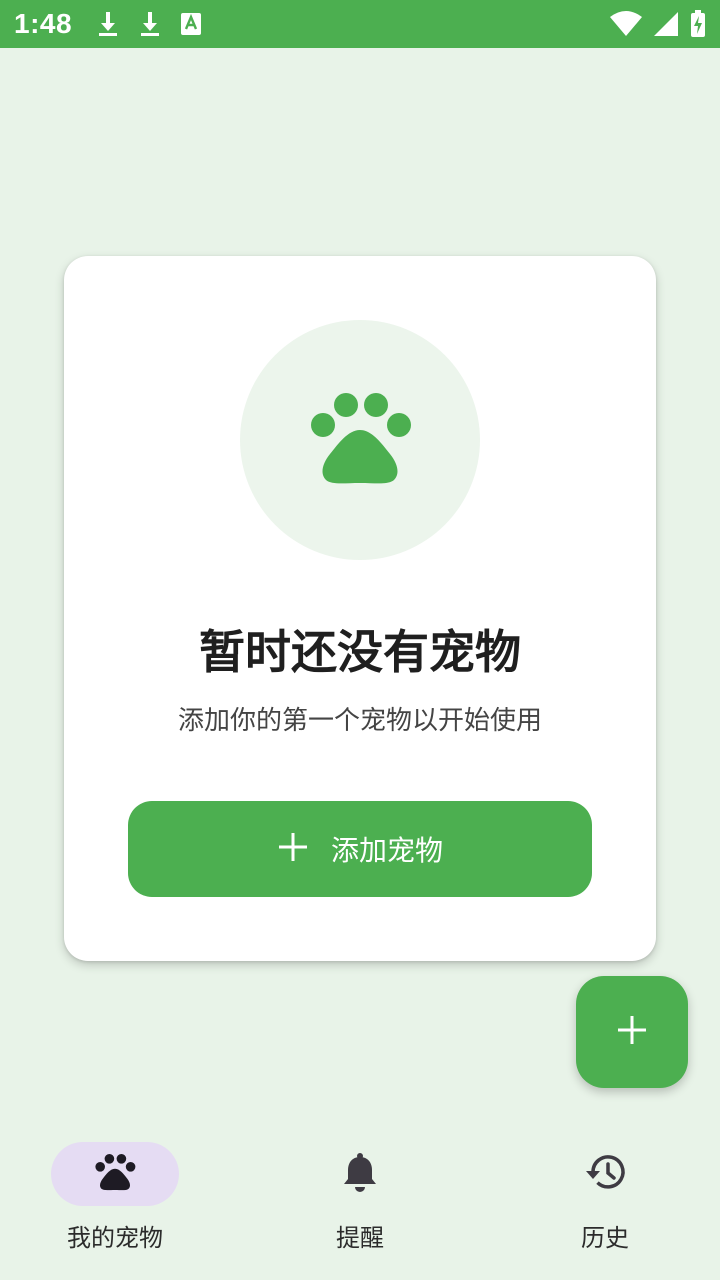 This screenshot has height=1280, width=720. Describe the element at coordinates (605, 1174) in the screenshot. I see `history-icon` at that location.